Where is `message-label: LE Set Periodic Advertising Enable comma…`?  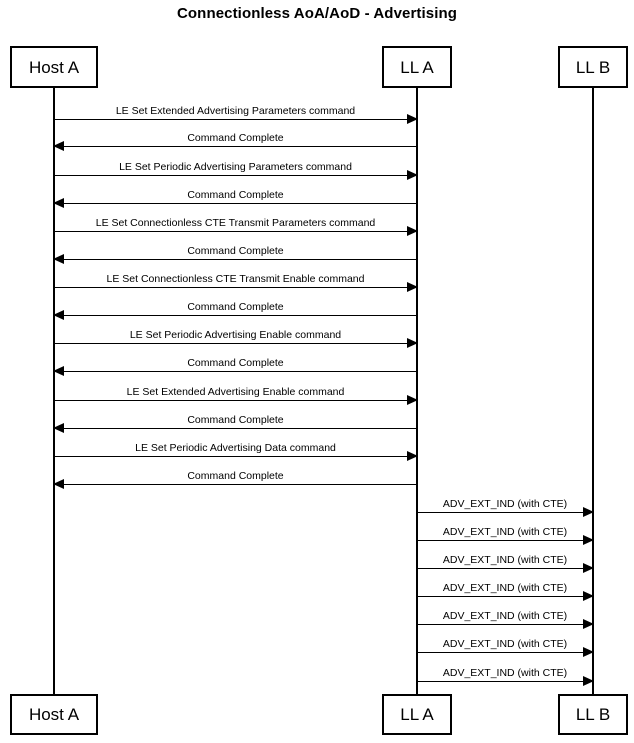
message-label: LE Set Periodic Advertising Enable comma… is located at coordinates (235, 335).